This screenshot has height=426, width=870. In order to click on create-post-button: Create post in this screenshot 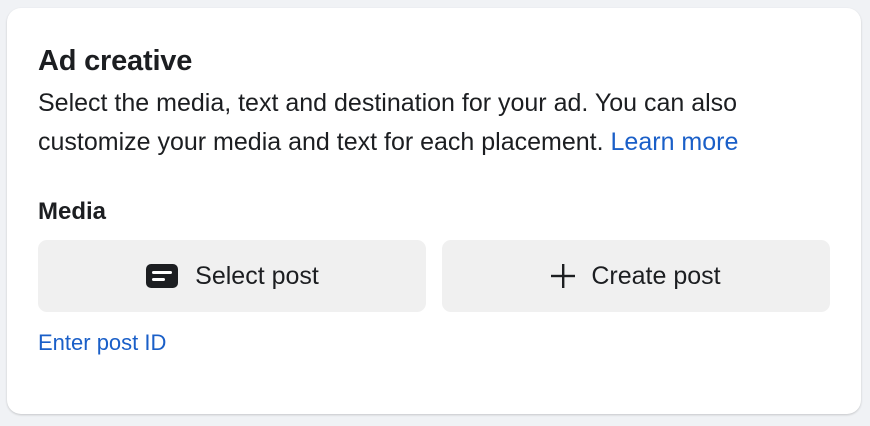, I will do `click(636, 276)`.